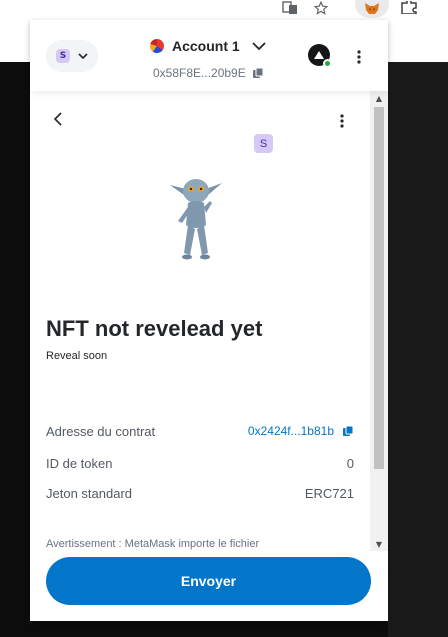 The height and width of the screenshot is (637, 448). What do you see at coordinates (199, 73) in the screenshot?
I see `account-address: 0x58F8E...20b9E` at bounding box center [199, 73].